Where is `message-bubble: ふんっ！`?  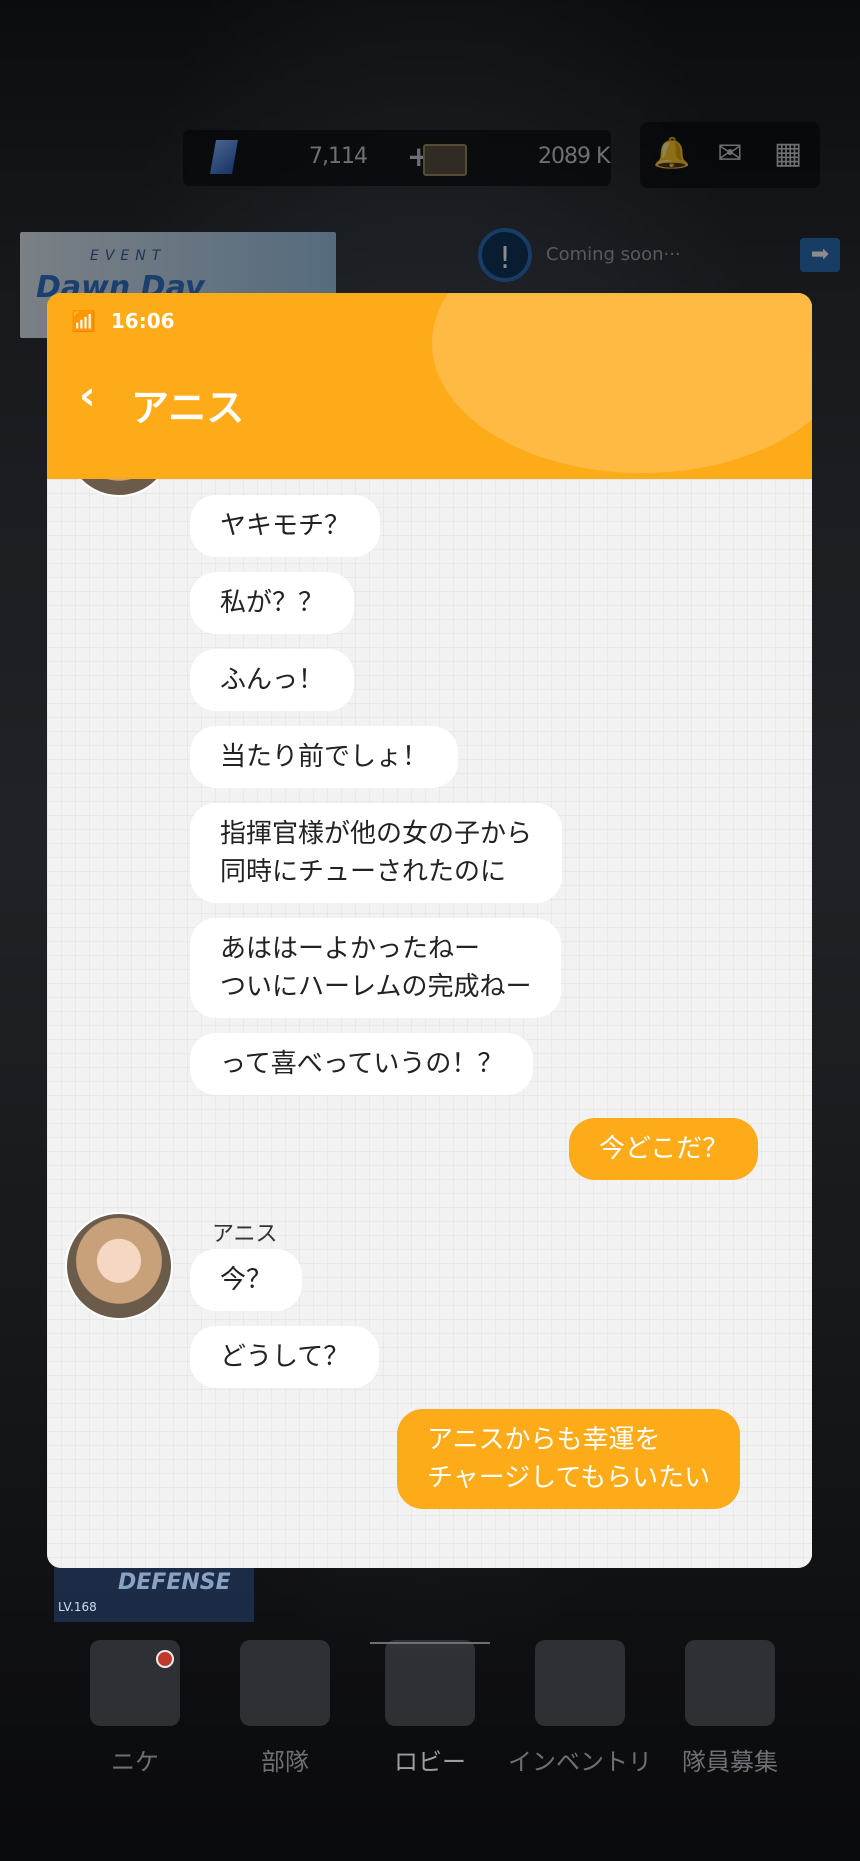
message-bubble: ふんっ！ is located at coordinates (272, 680).